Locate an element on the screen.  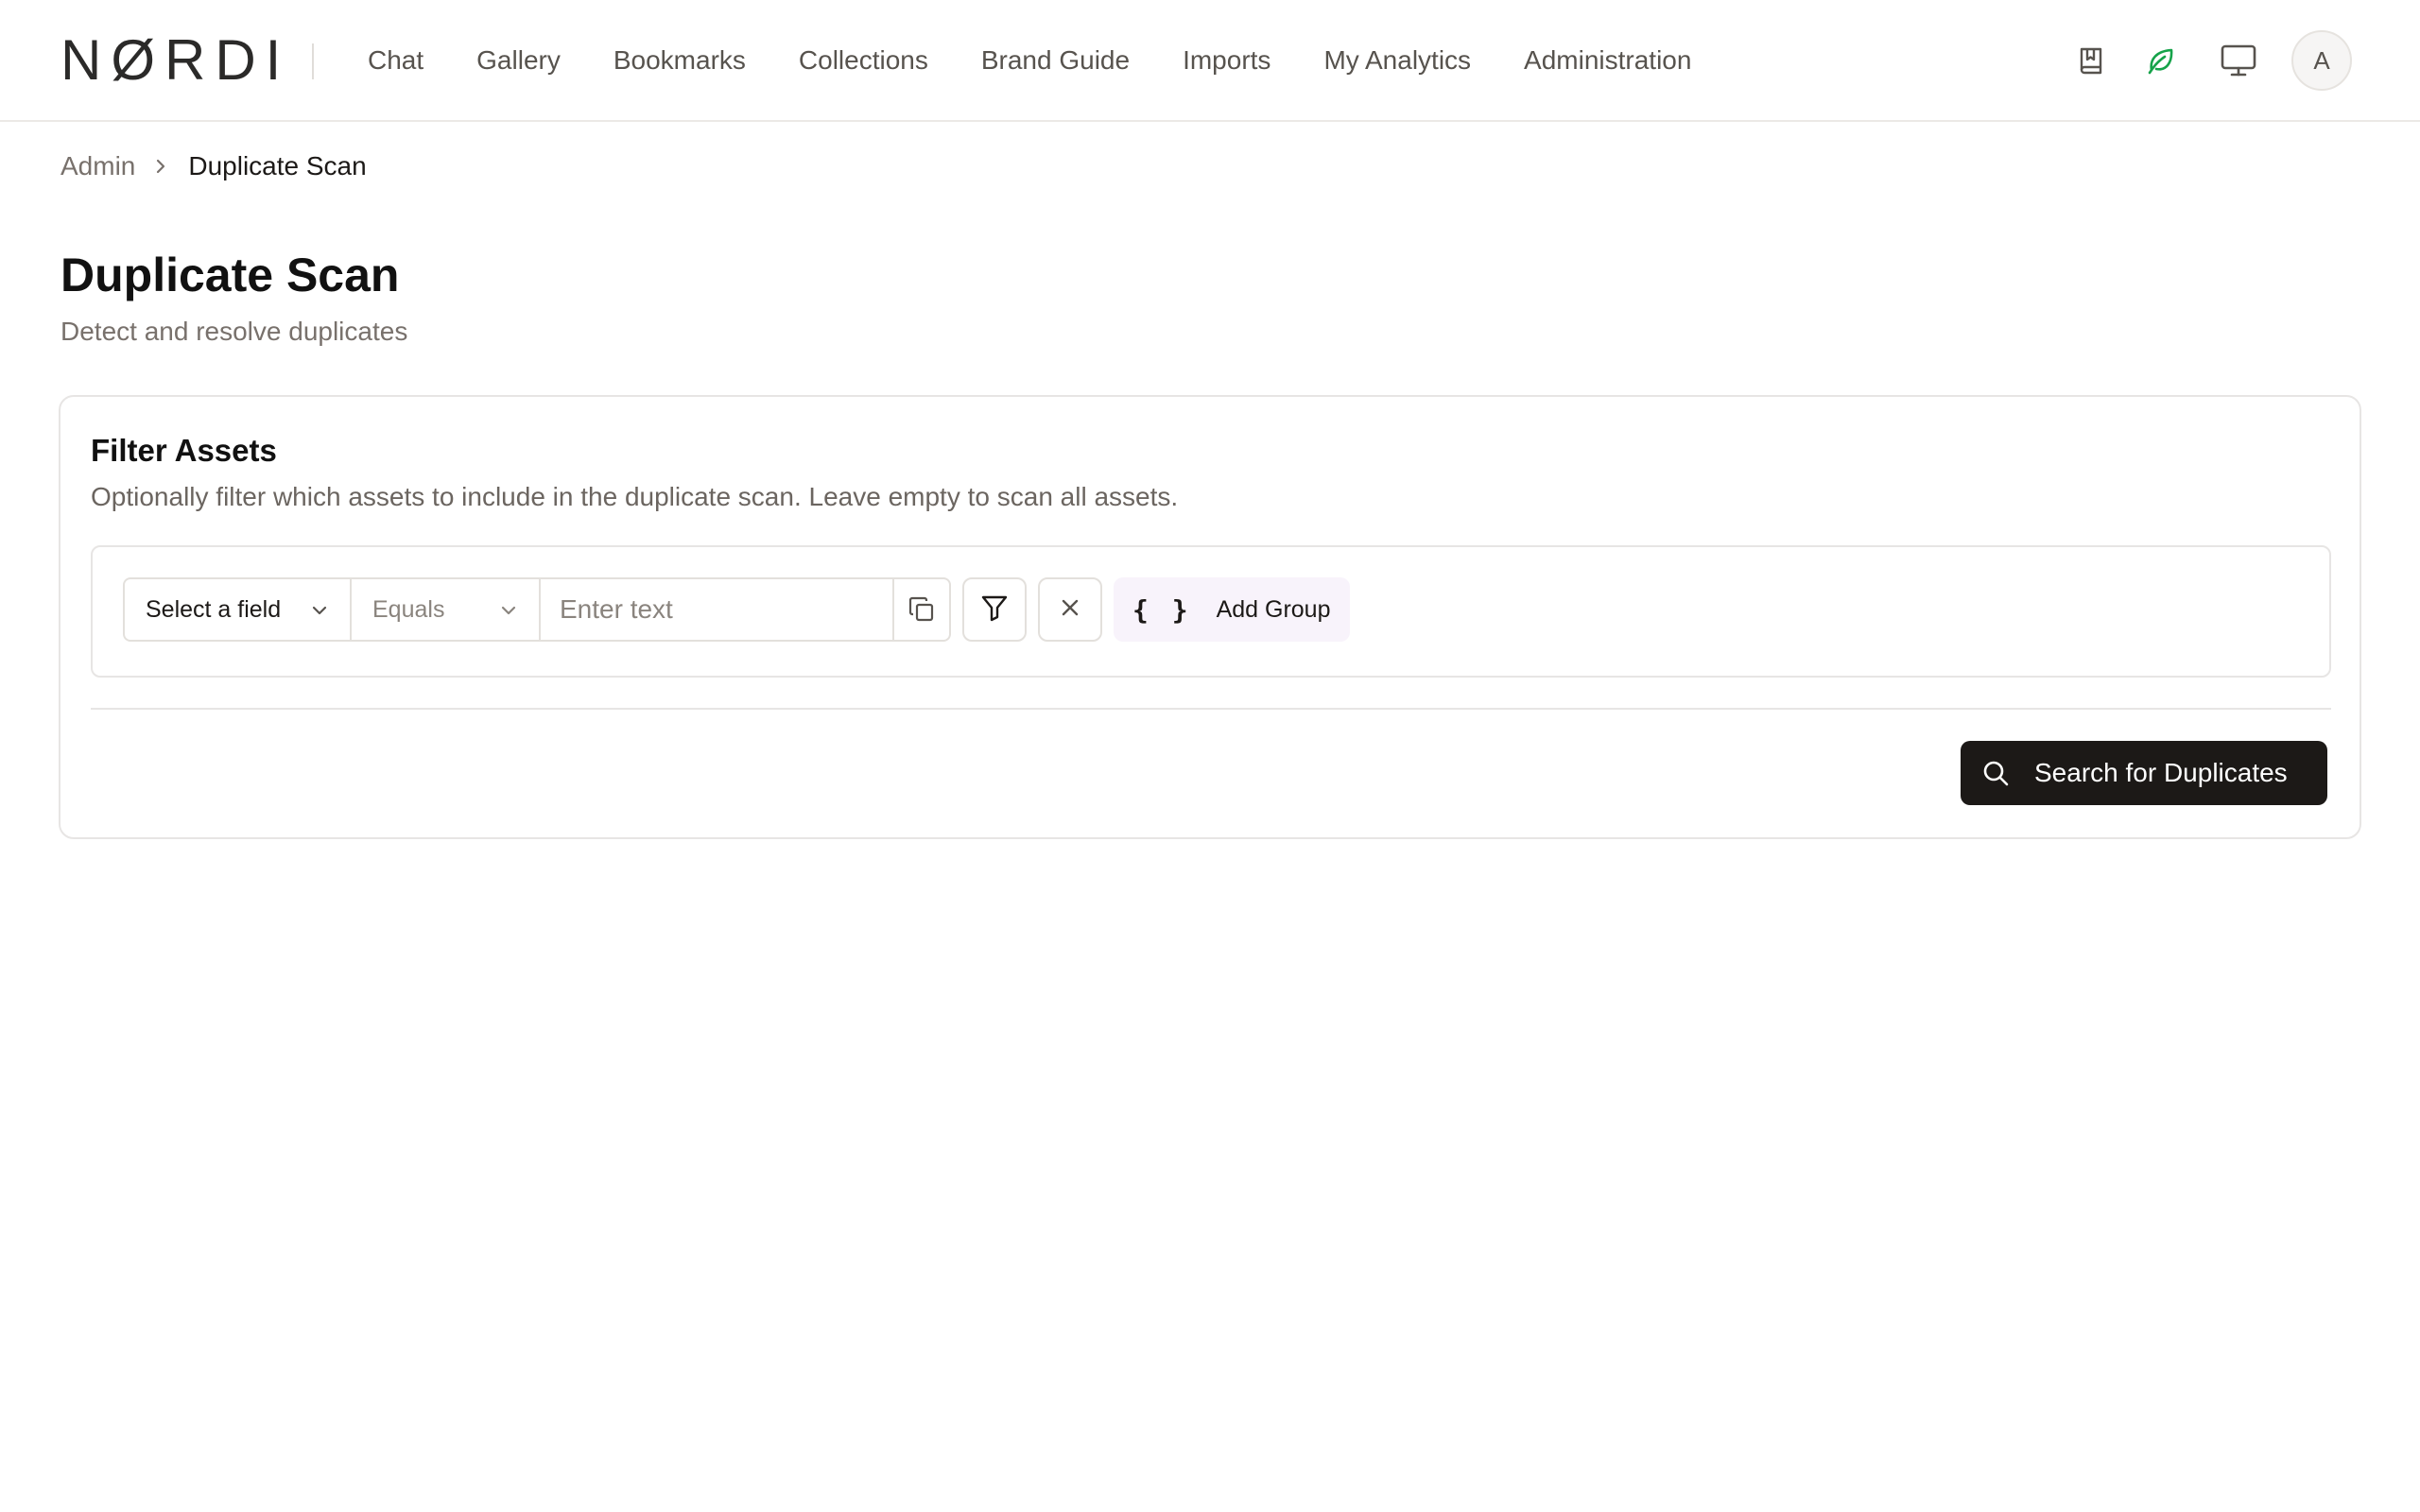
filter-value-input: Enter text is located at coordinates (717, 609).